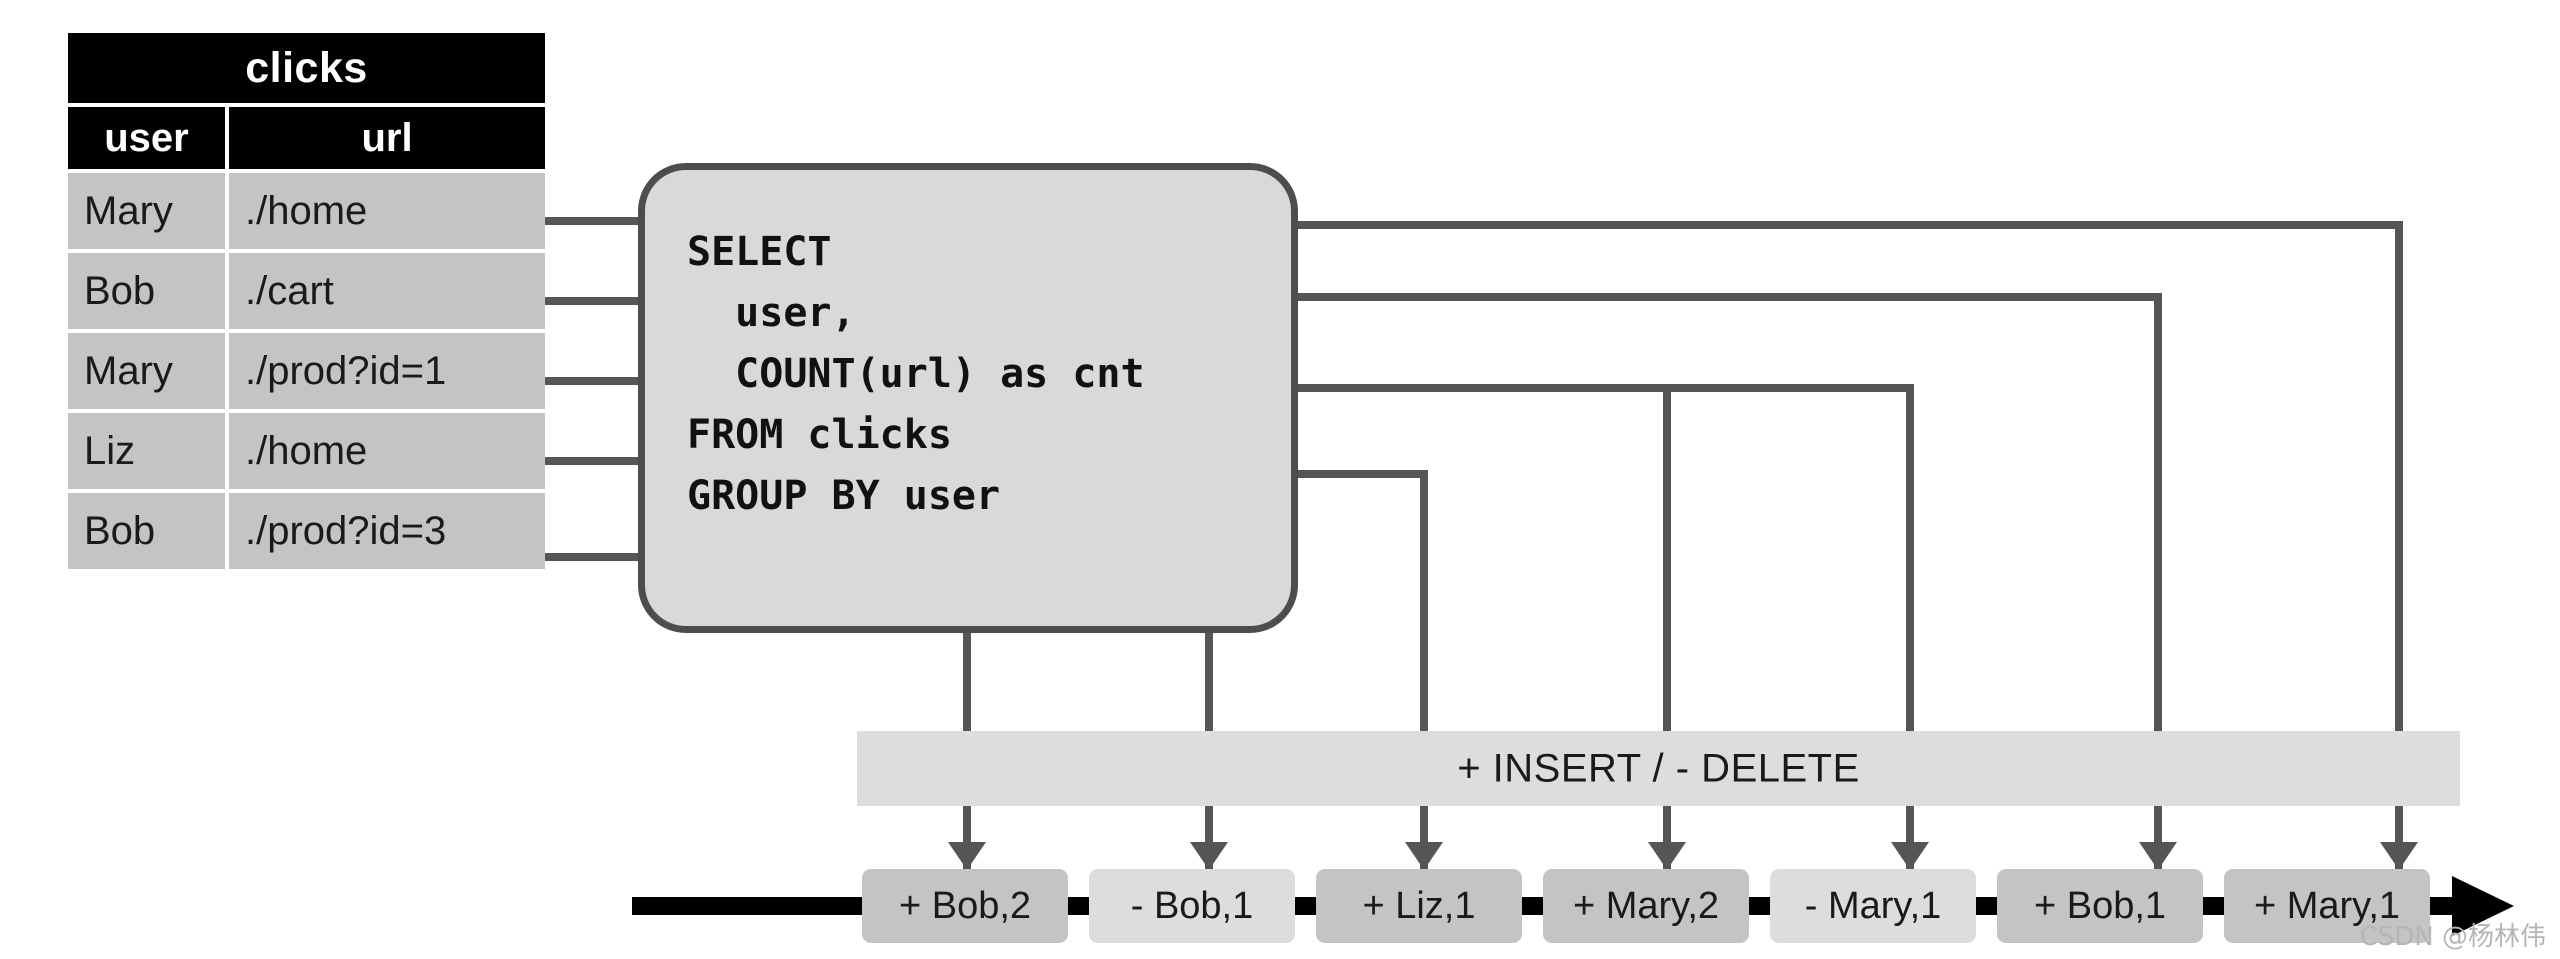 This screenshot has width=2560, height=959. I want to click on changelog-band-label: + INSERT / - DELETE, so click(1658, 768).